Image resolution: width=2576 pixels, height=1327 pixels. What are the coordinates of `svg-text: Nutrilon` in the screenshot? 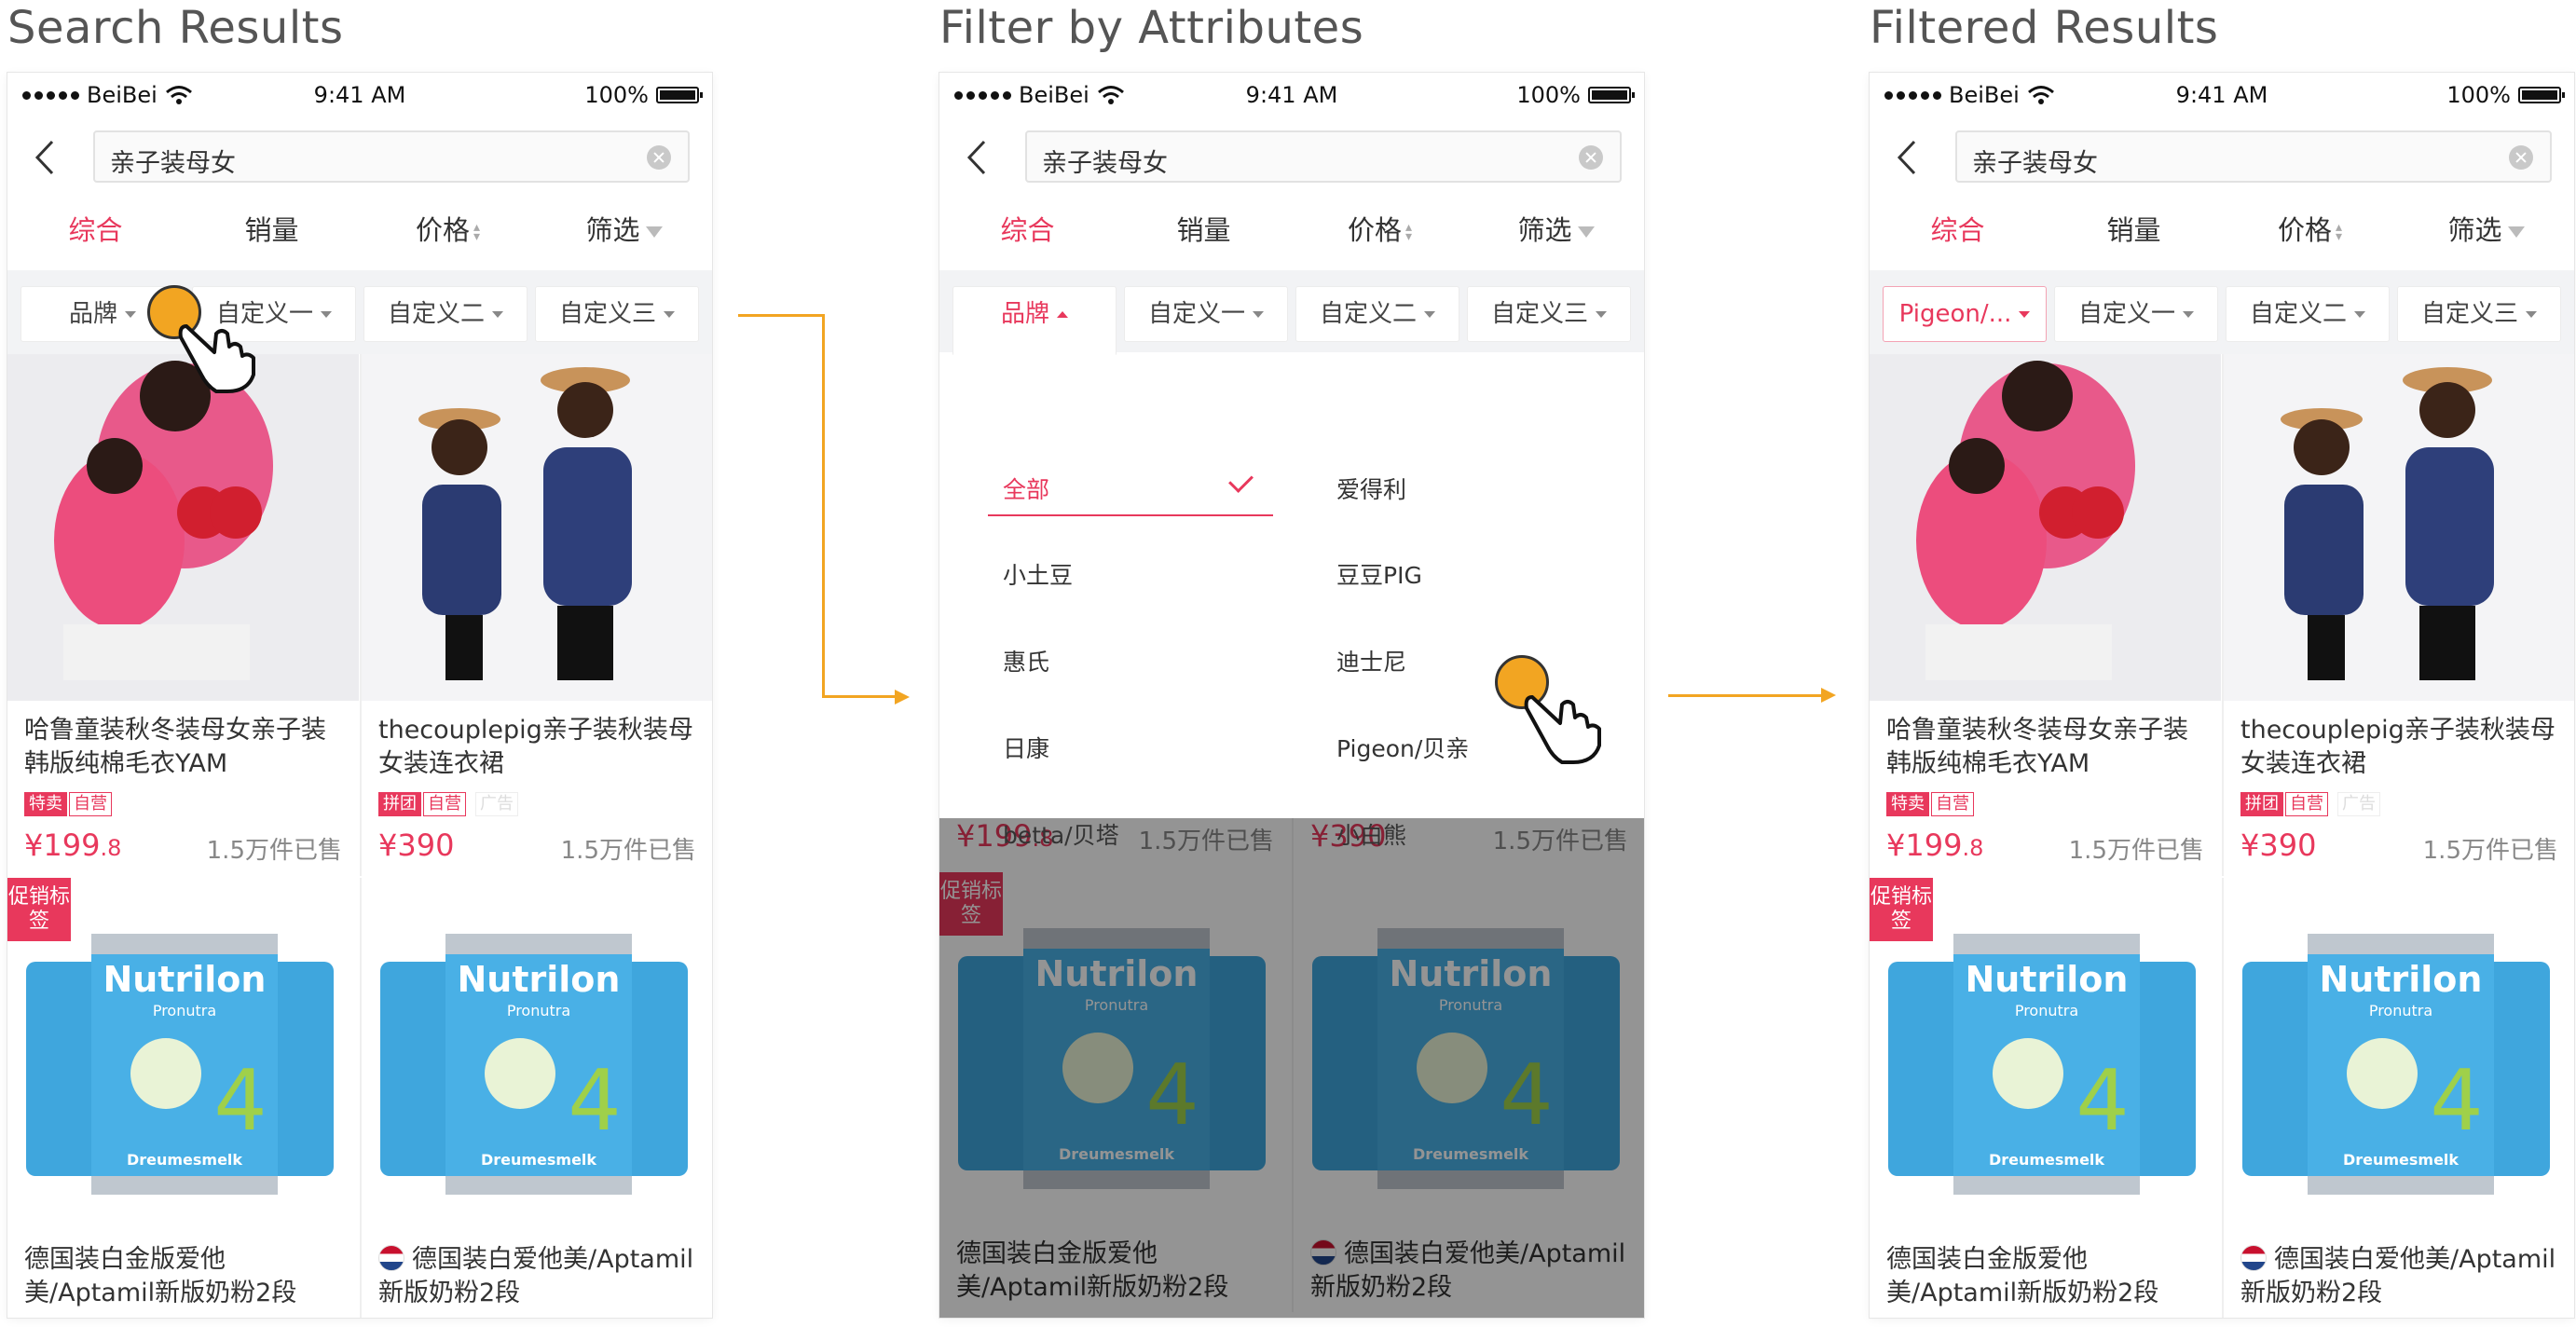 It's located at (185, 979).